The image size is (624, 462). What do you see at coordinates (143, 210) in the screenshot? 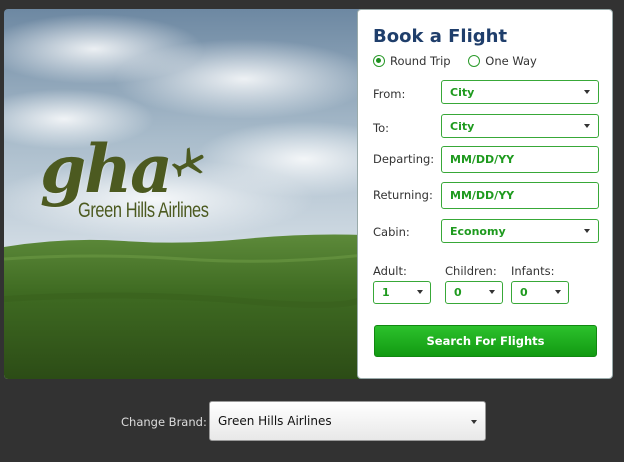
I see `logo-name: Green Hills Airlines` at bounding box center [143, 210].